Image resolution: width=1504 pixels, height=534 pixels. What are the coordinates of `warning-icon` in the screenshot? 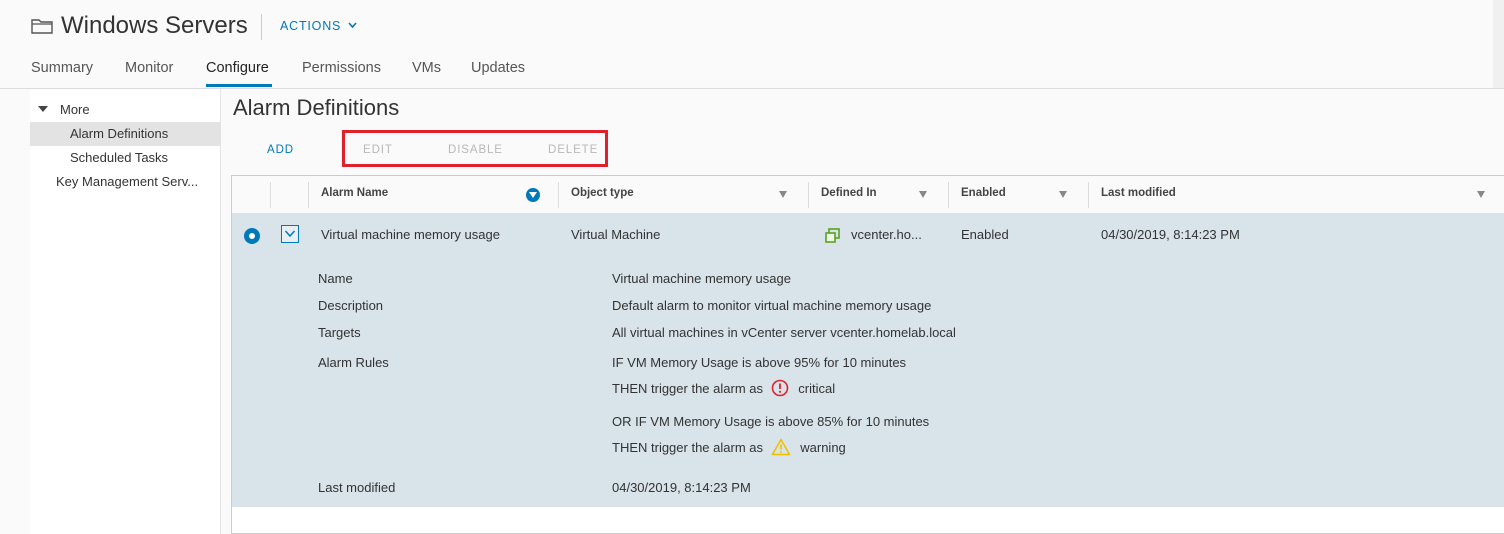 It's located at (780, 447).